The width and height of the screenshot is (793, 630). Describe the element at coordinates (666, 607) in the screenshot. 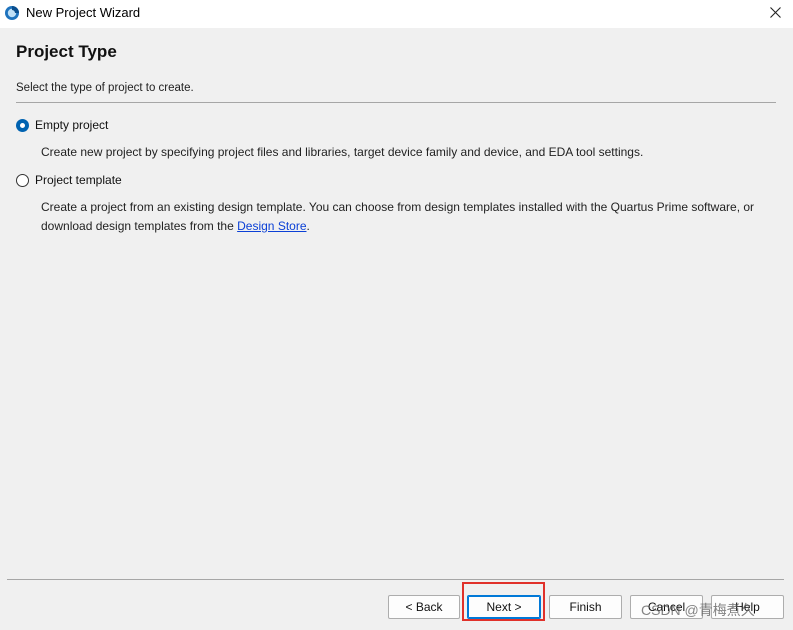

I see `cancel-button: Cancel` at that location.